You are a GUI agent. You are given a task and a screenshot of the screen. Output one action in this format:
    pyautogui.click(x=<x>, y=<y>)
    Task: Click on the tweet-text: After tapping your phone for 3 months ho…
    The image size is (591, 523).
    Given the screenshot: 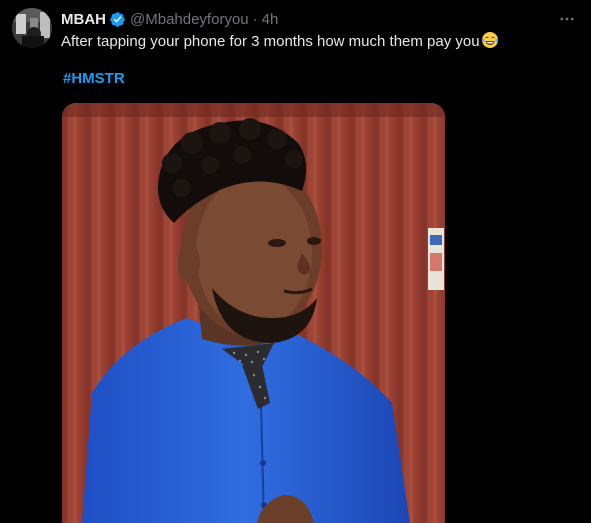 What is the action you would take?
    pyautogui.click(x=321, y=43)
    